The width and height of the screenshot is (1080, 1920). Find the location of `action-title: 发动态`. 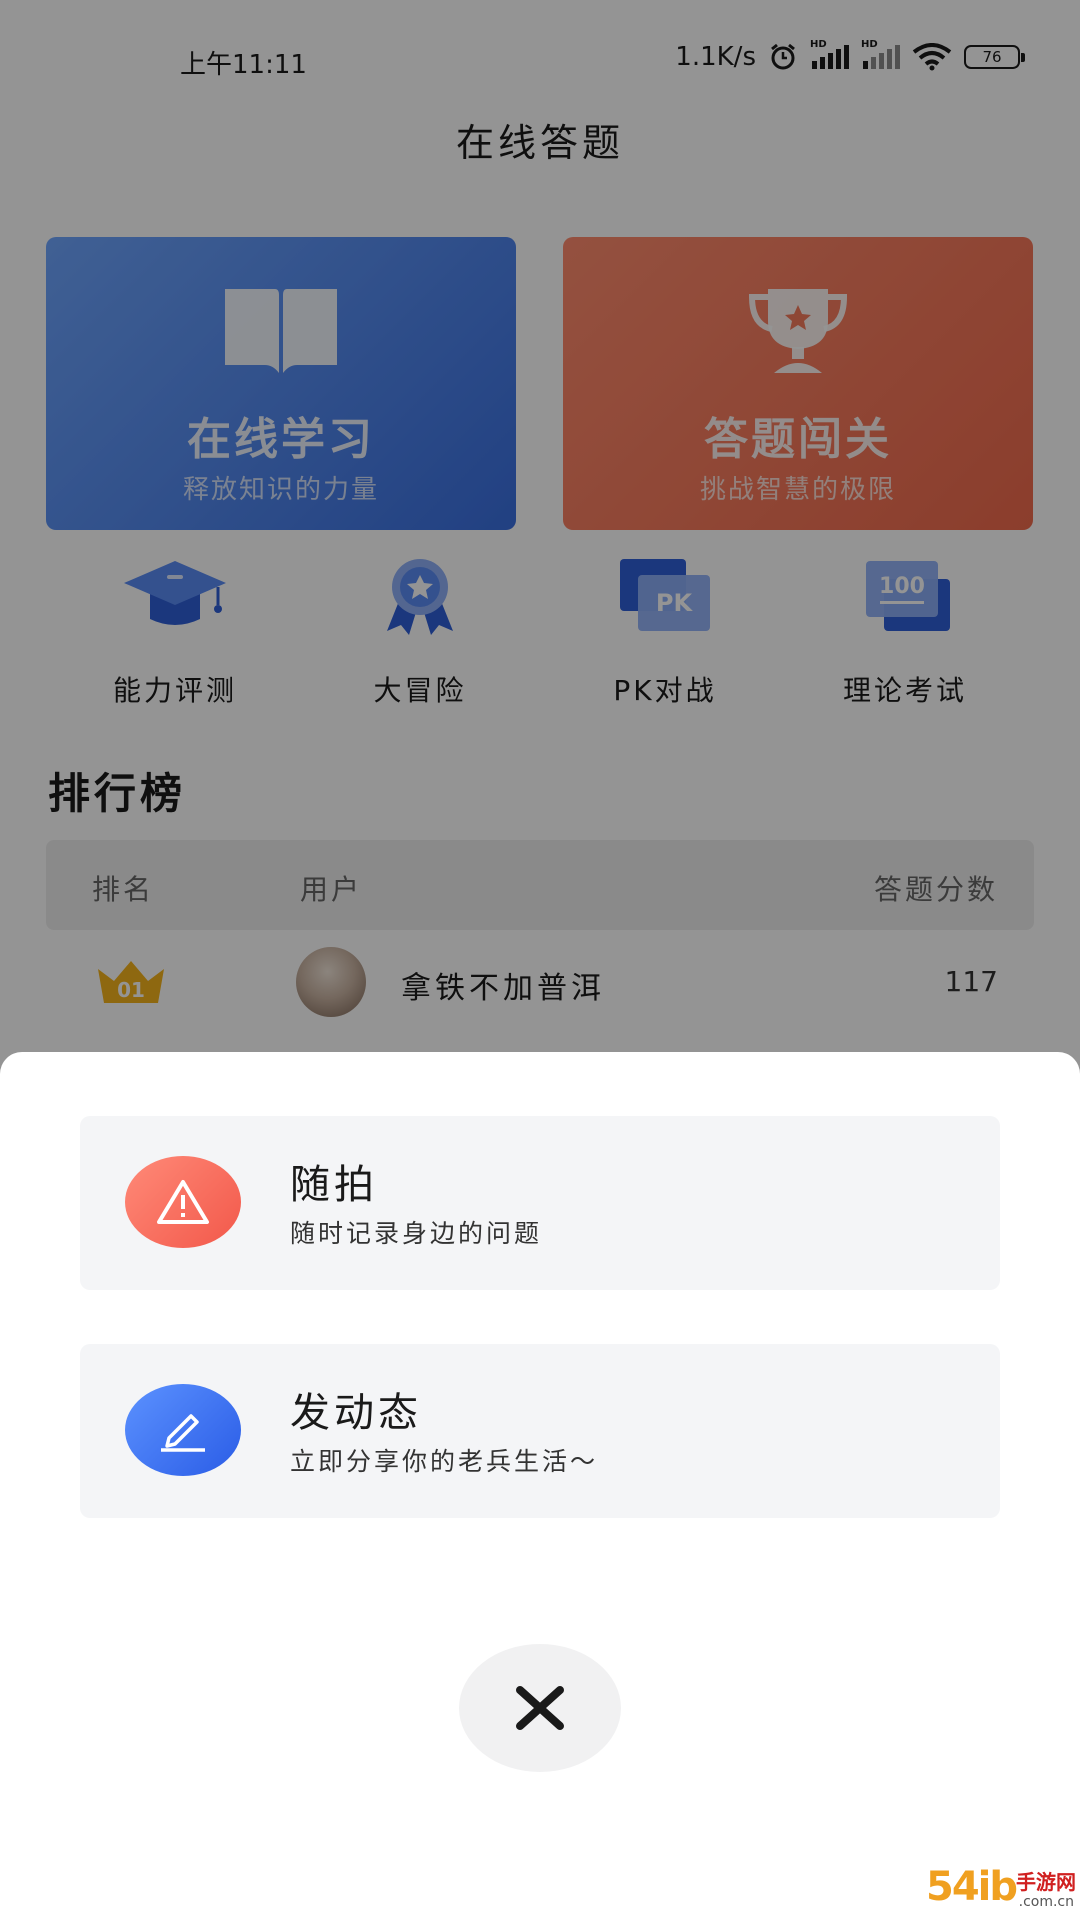

action-title: 发动态 is located at coordinates (356, 1413).